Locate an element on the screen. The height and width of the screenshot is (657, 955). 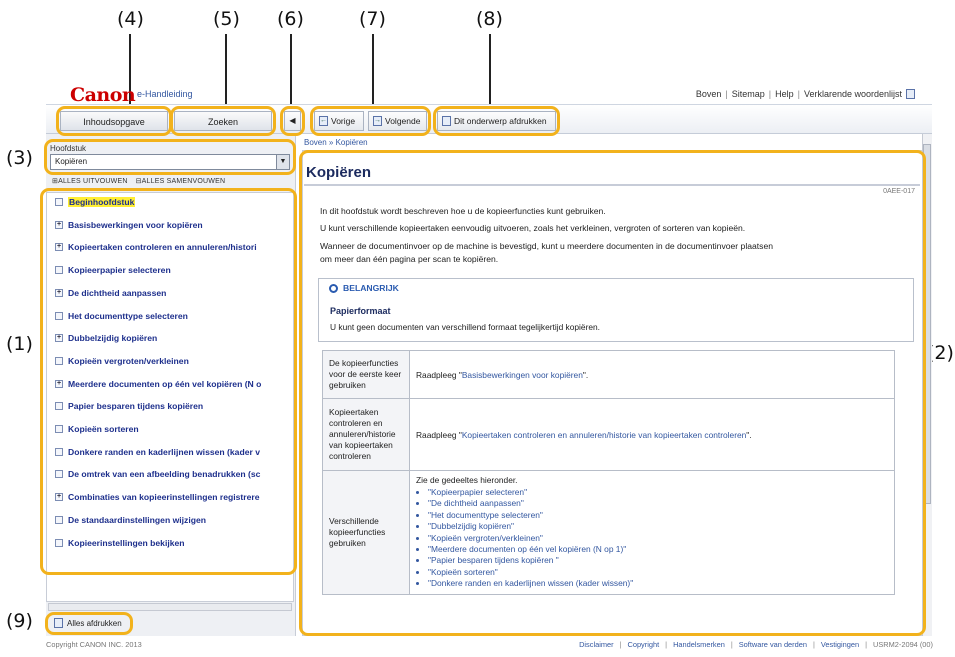
expand-all-button: ⊞ALLES UITVOUWEN is located at coordinates (90, 181).